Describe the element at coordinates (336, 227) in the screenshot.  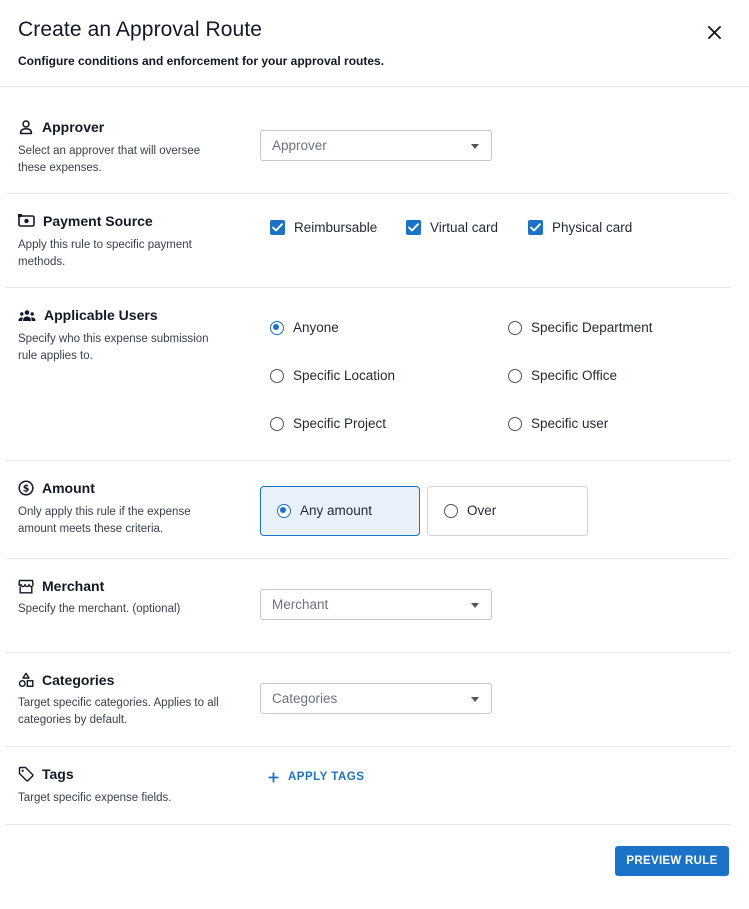
I see `reimbursable-label: Reimbursable` at that location.